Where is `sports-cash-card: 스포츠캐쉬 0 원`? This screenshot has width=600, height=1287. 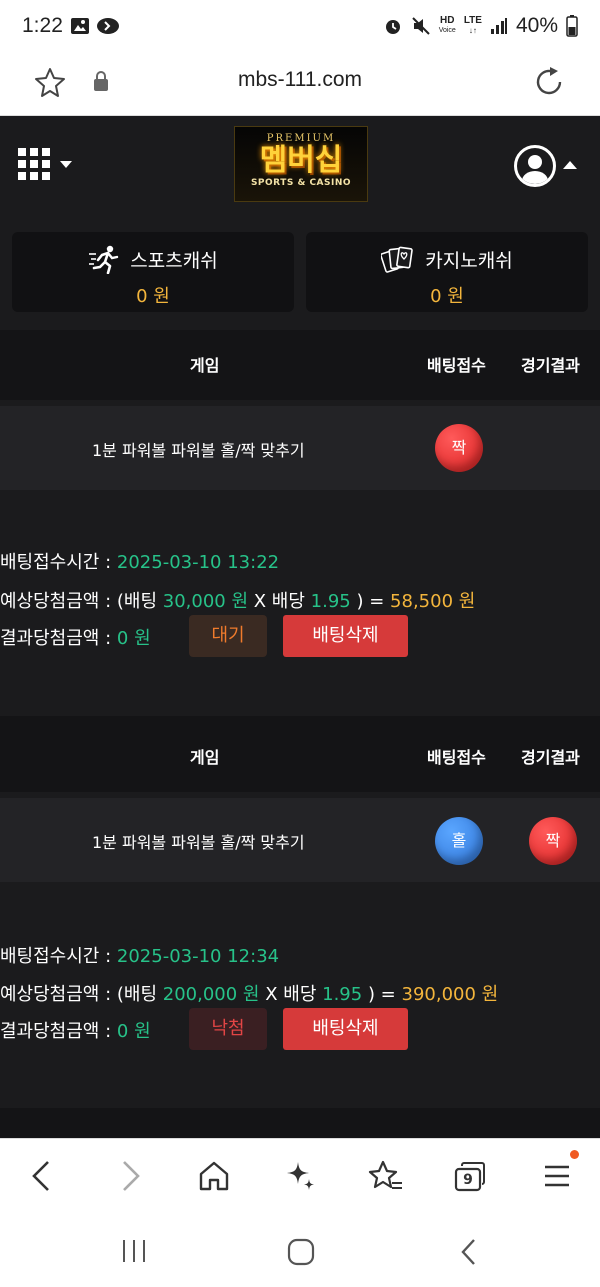 sports-cash-card: 스포츠캐쉬 0 원 is located at coordinates (153, 272).